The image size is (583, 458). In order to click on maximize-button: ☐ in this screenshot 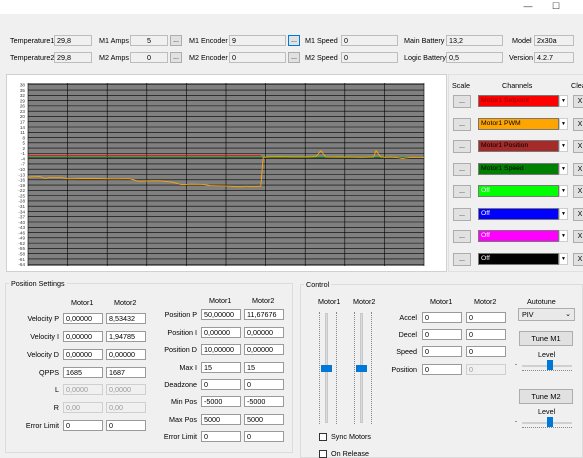, I will do `click(556, 7)`.